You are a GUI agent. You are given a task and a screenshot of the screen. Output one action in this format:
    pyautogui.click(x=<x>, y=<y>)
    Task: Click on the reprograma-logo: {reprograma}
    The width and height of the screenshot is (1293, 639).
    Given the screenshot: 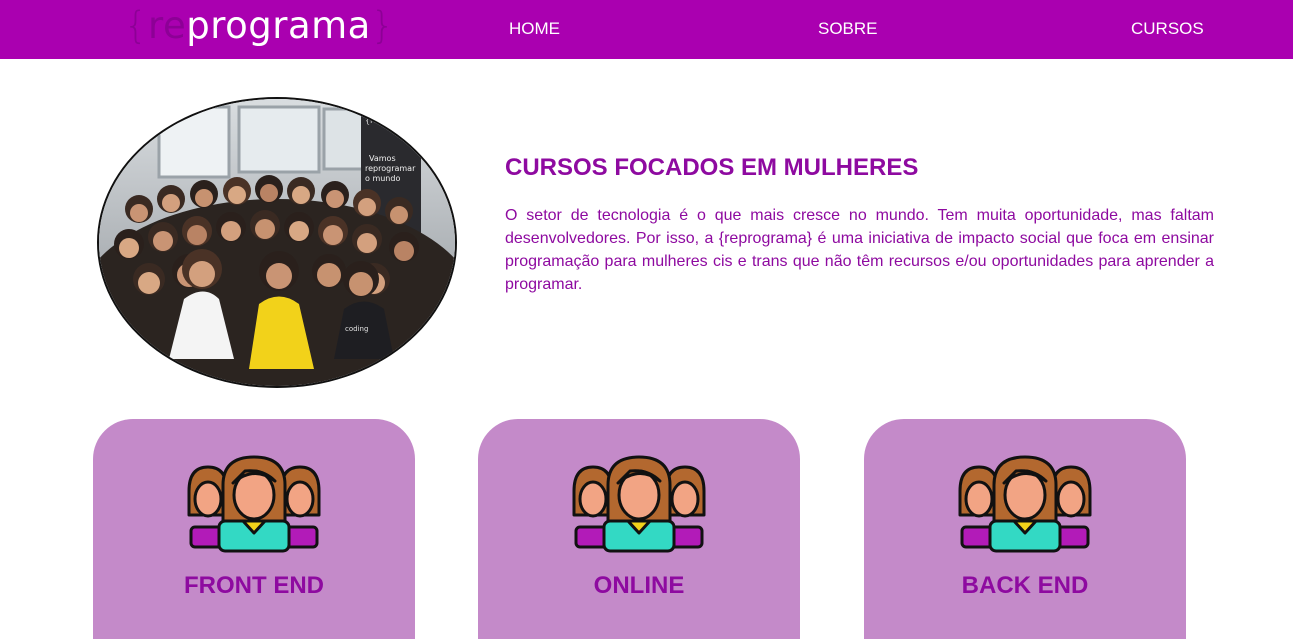 What is the action you would take?
    pyautogui.click(x=259, y=27)
    